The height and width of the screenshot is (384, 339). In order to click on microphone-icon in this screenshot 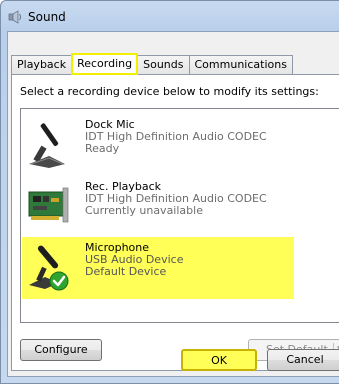, I will do `click(49, 144)`.